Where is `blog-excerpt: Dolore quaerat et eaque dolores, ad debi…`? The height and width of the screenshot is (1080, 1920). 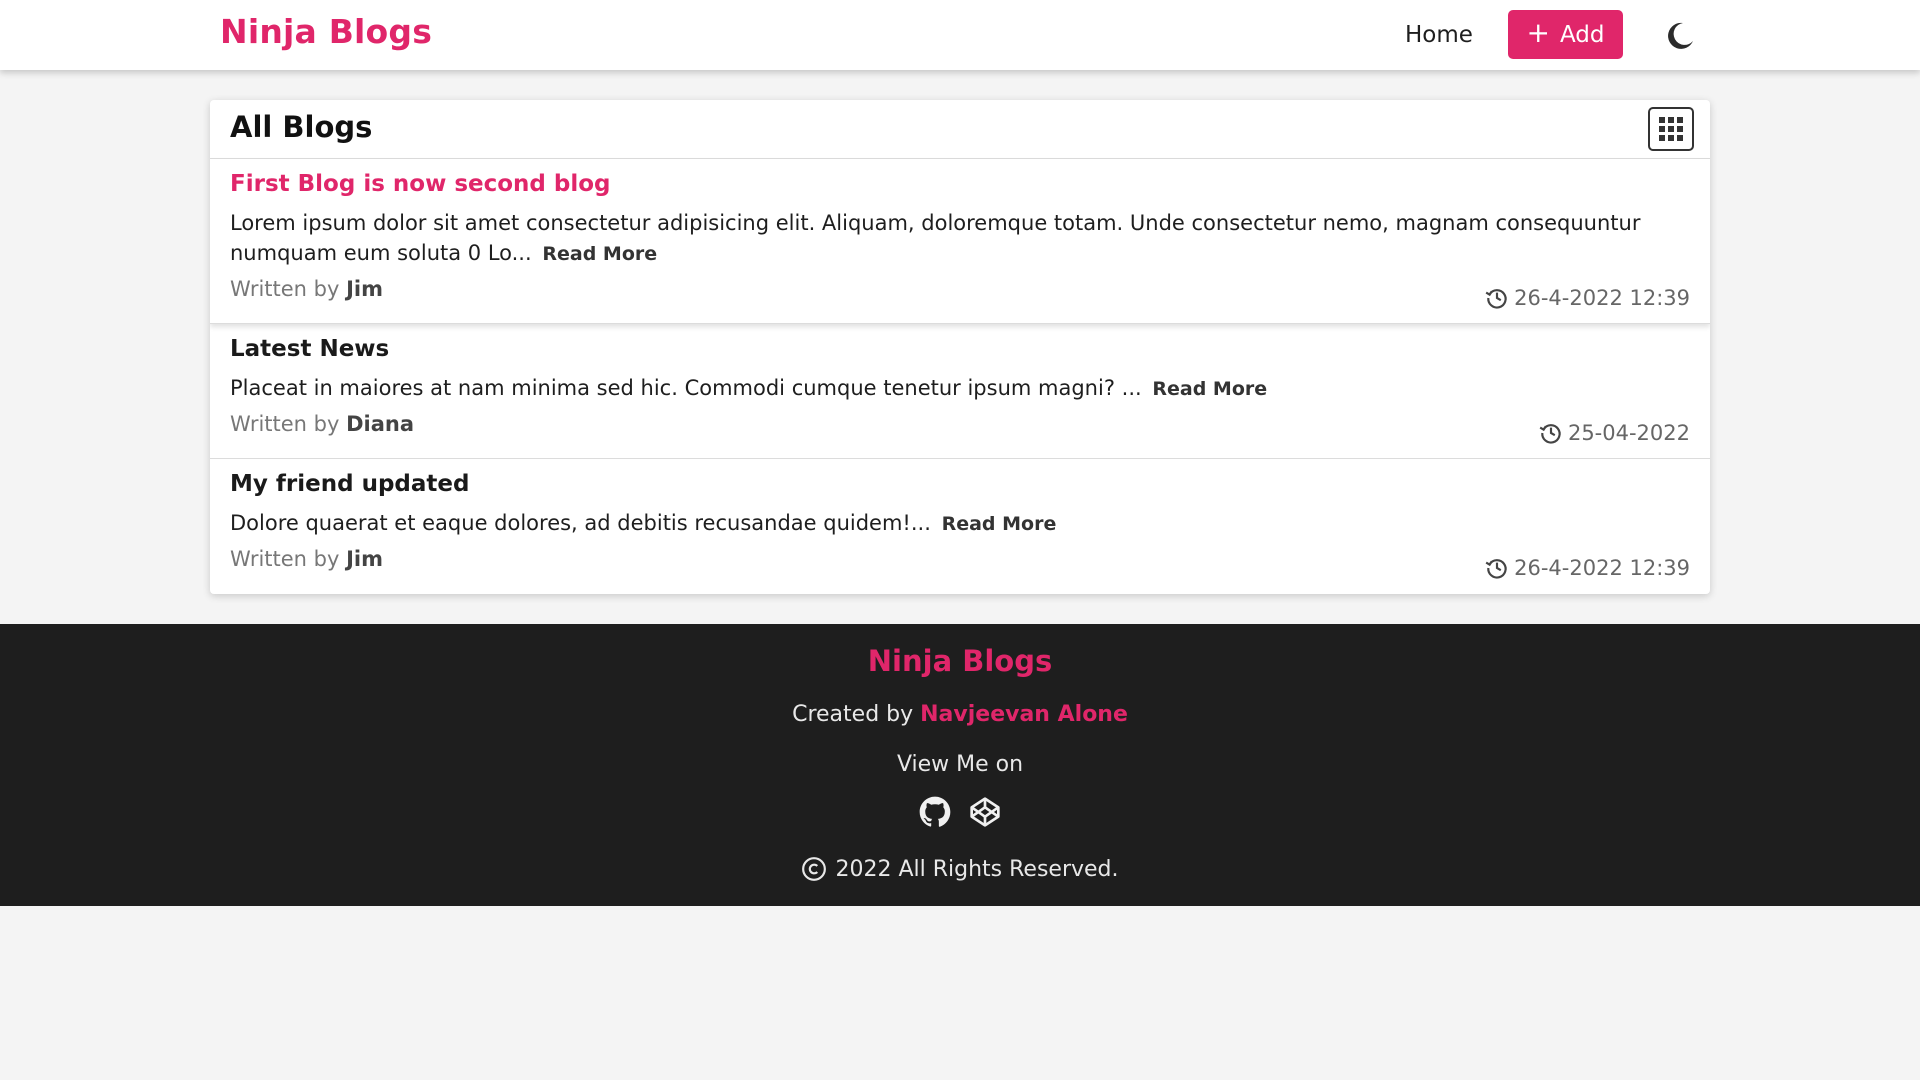
blog-excerpt: Dolore quaerat et eaque dolores, ad debi… is located at coordinates (960, 523).